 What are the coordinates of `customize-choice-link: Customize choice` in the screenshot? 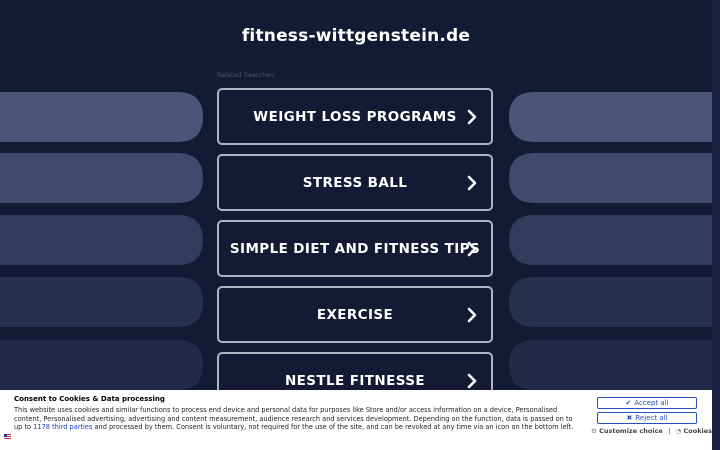 It's located at (631, 431).